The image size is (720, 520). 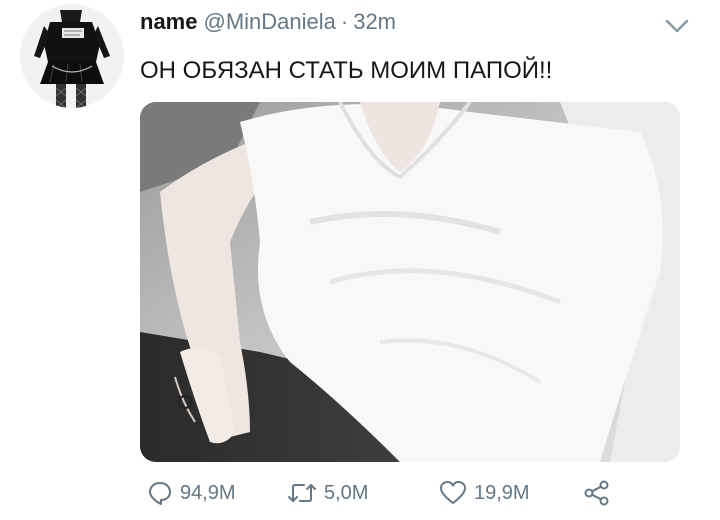 I want to click on retweet-button: 5,0M, so click(x=327, y=493).